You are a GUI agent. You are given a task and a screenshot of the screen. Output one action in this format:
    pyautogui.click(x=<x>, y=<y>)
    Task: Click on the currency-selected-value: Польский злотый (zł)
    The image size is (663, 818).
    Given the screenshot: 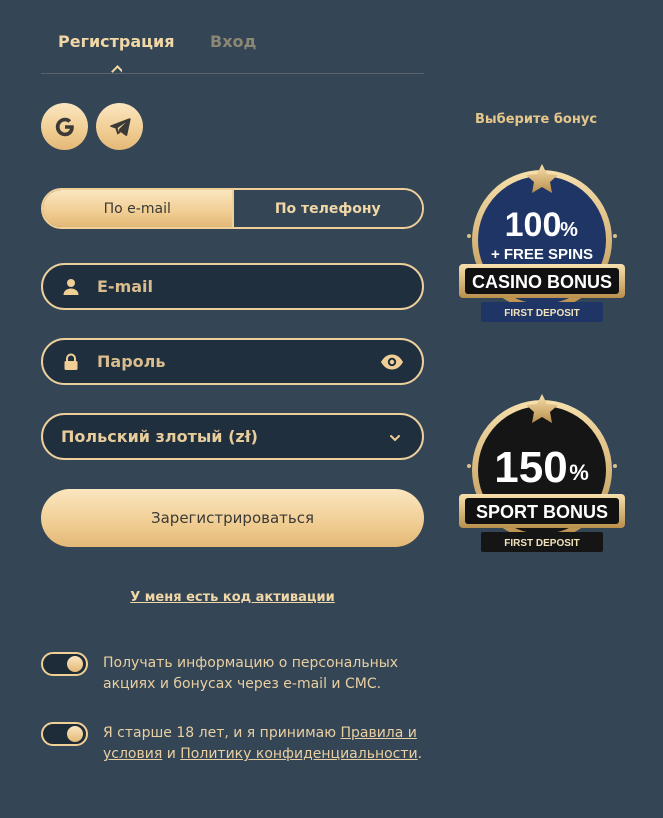 What is the action you would take?
    pyautogui.click(x=159, y=436)
    